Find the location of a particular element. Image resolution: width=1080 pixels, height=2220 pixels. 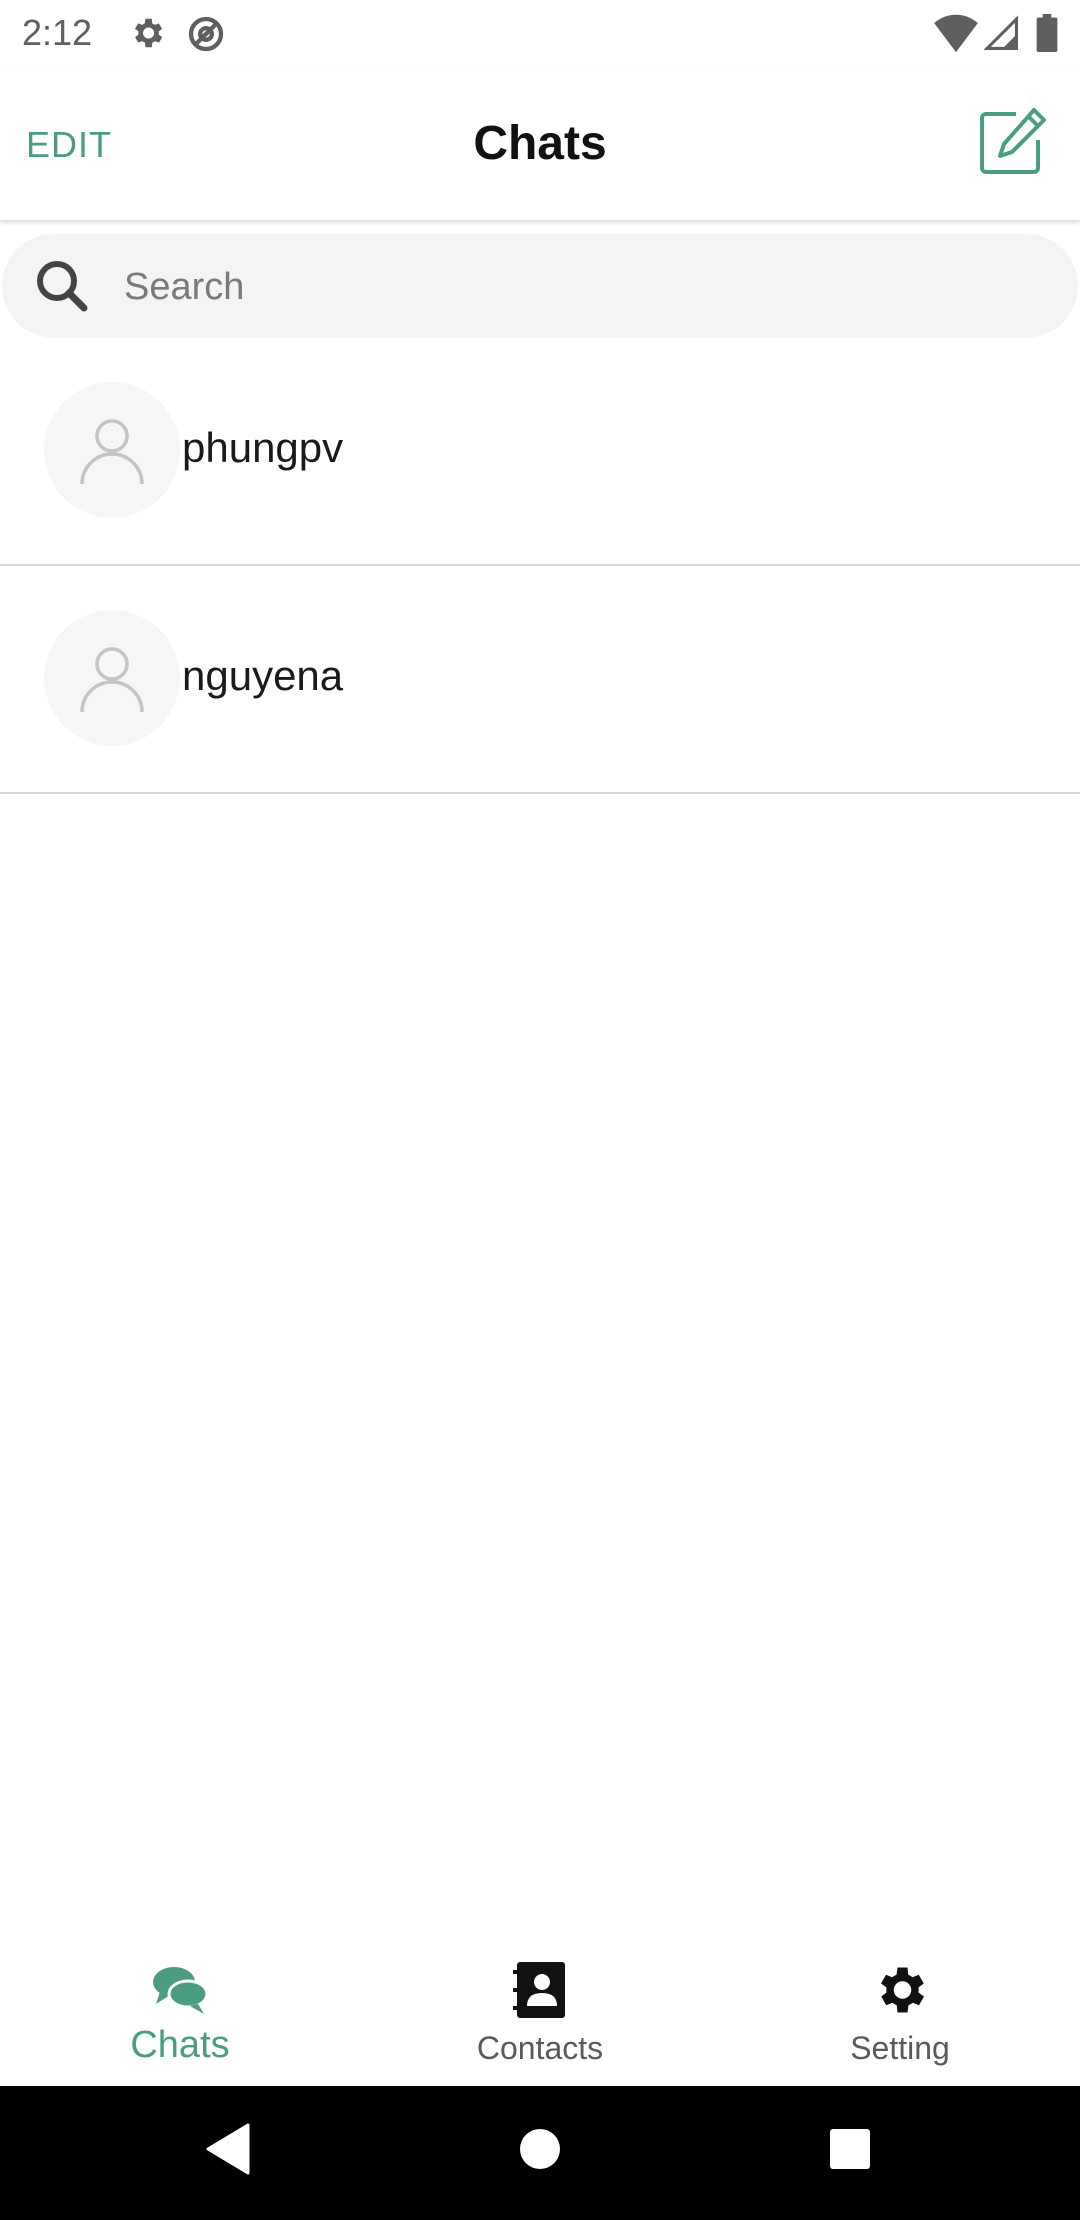

compose-button is located at coordinates (1012, 142).